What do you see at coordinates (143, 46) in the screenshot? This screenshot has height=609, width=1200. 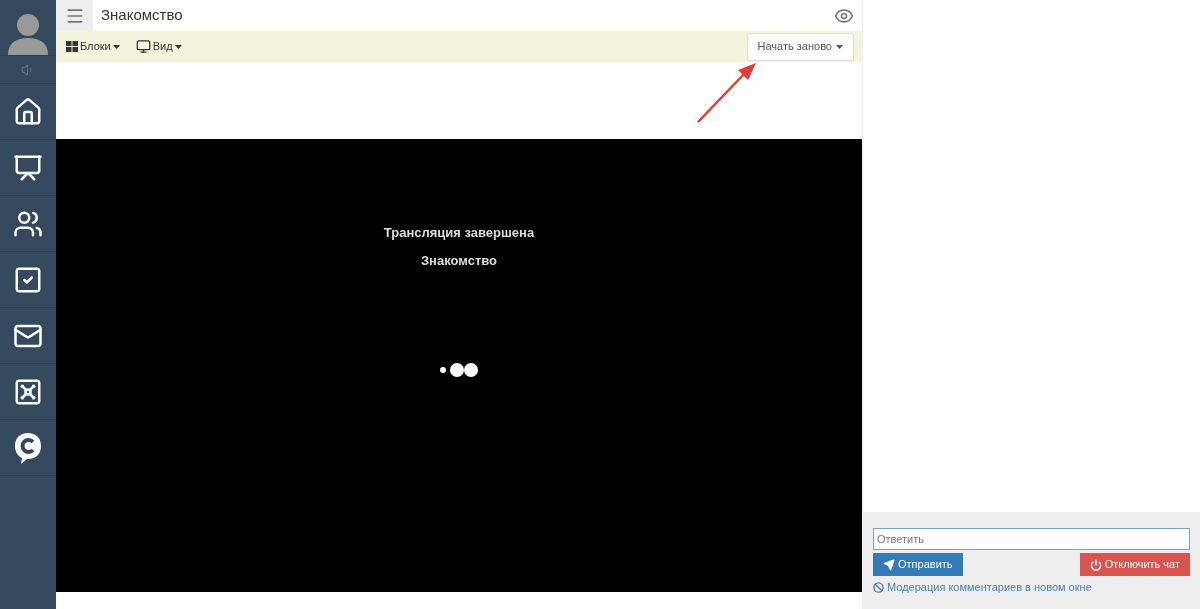 I see `monitor-icon` at bounding box center [143, 46].